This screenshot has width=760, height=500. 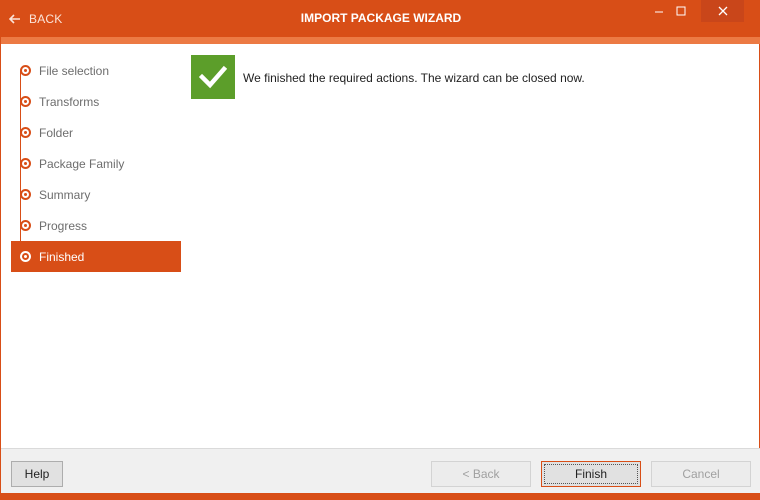 What do you see at coordinates (380, 470) in the screenshot?
I see `button-bar: Help < Back Finish Cancel` at bounding box center [380, 470].